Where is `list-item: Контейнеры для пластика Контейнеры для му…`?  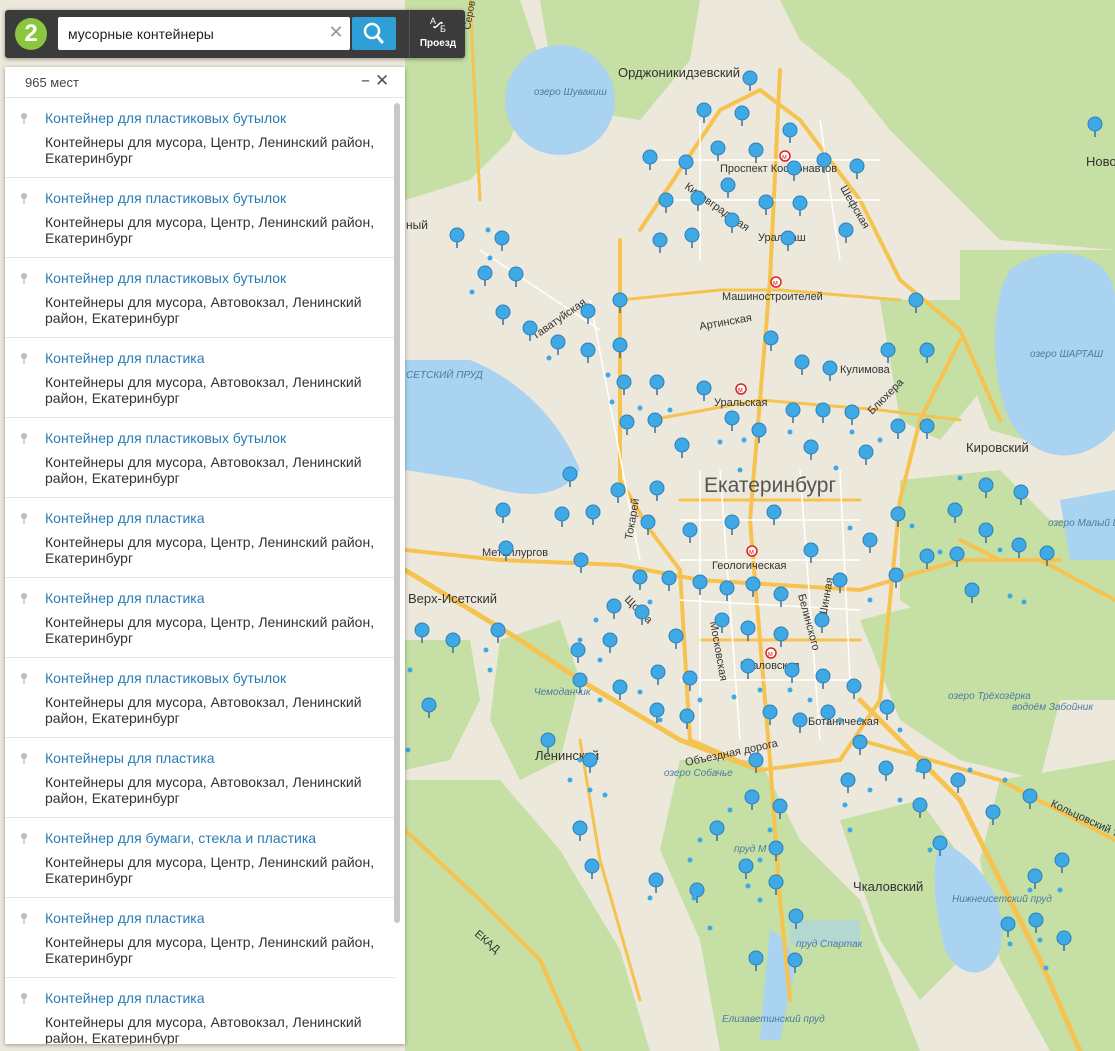 list-item: Контейнеры для пластика Контейнеры для му… is located at coordinates (200, 778).